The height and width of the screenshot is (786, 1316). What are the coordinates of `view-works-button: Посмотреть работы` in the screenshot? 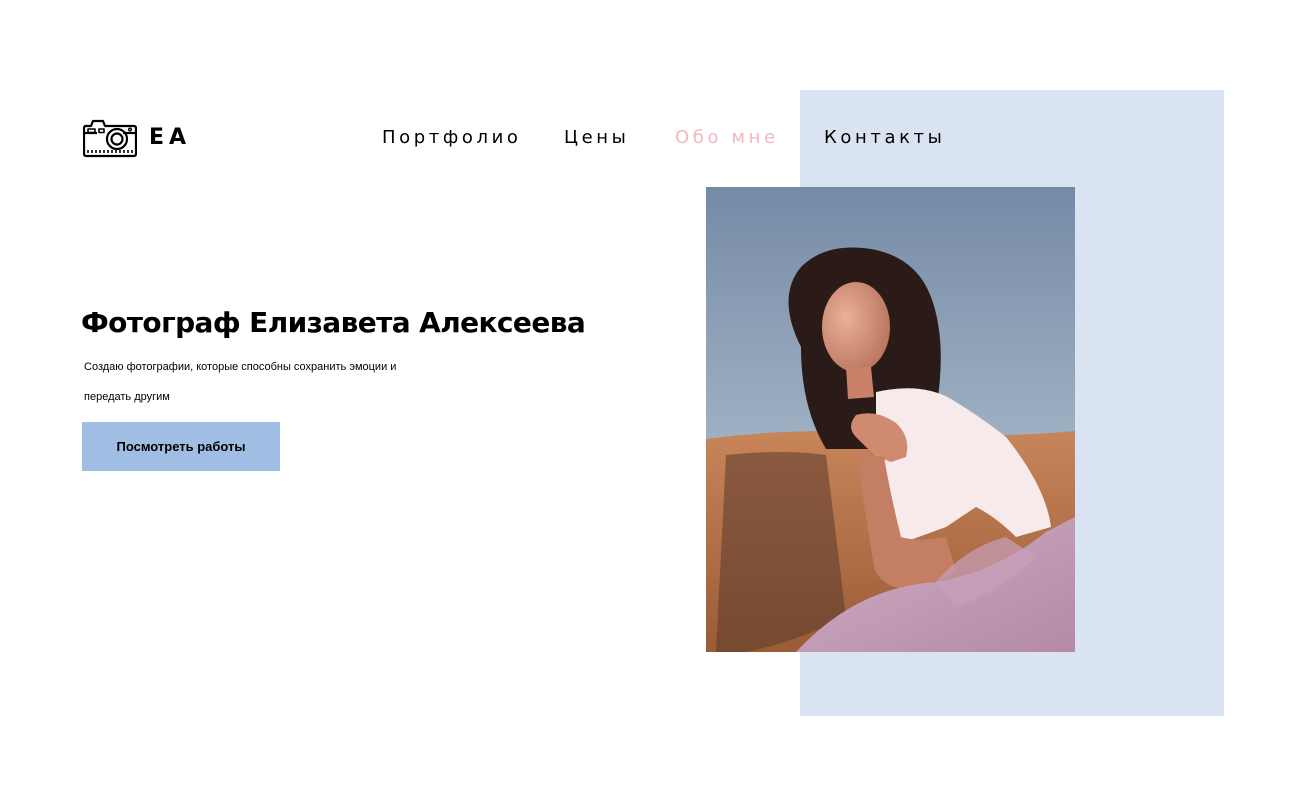 It's located at (181, 446).